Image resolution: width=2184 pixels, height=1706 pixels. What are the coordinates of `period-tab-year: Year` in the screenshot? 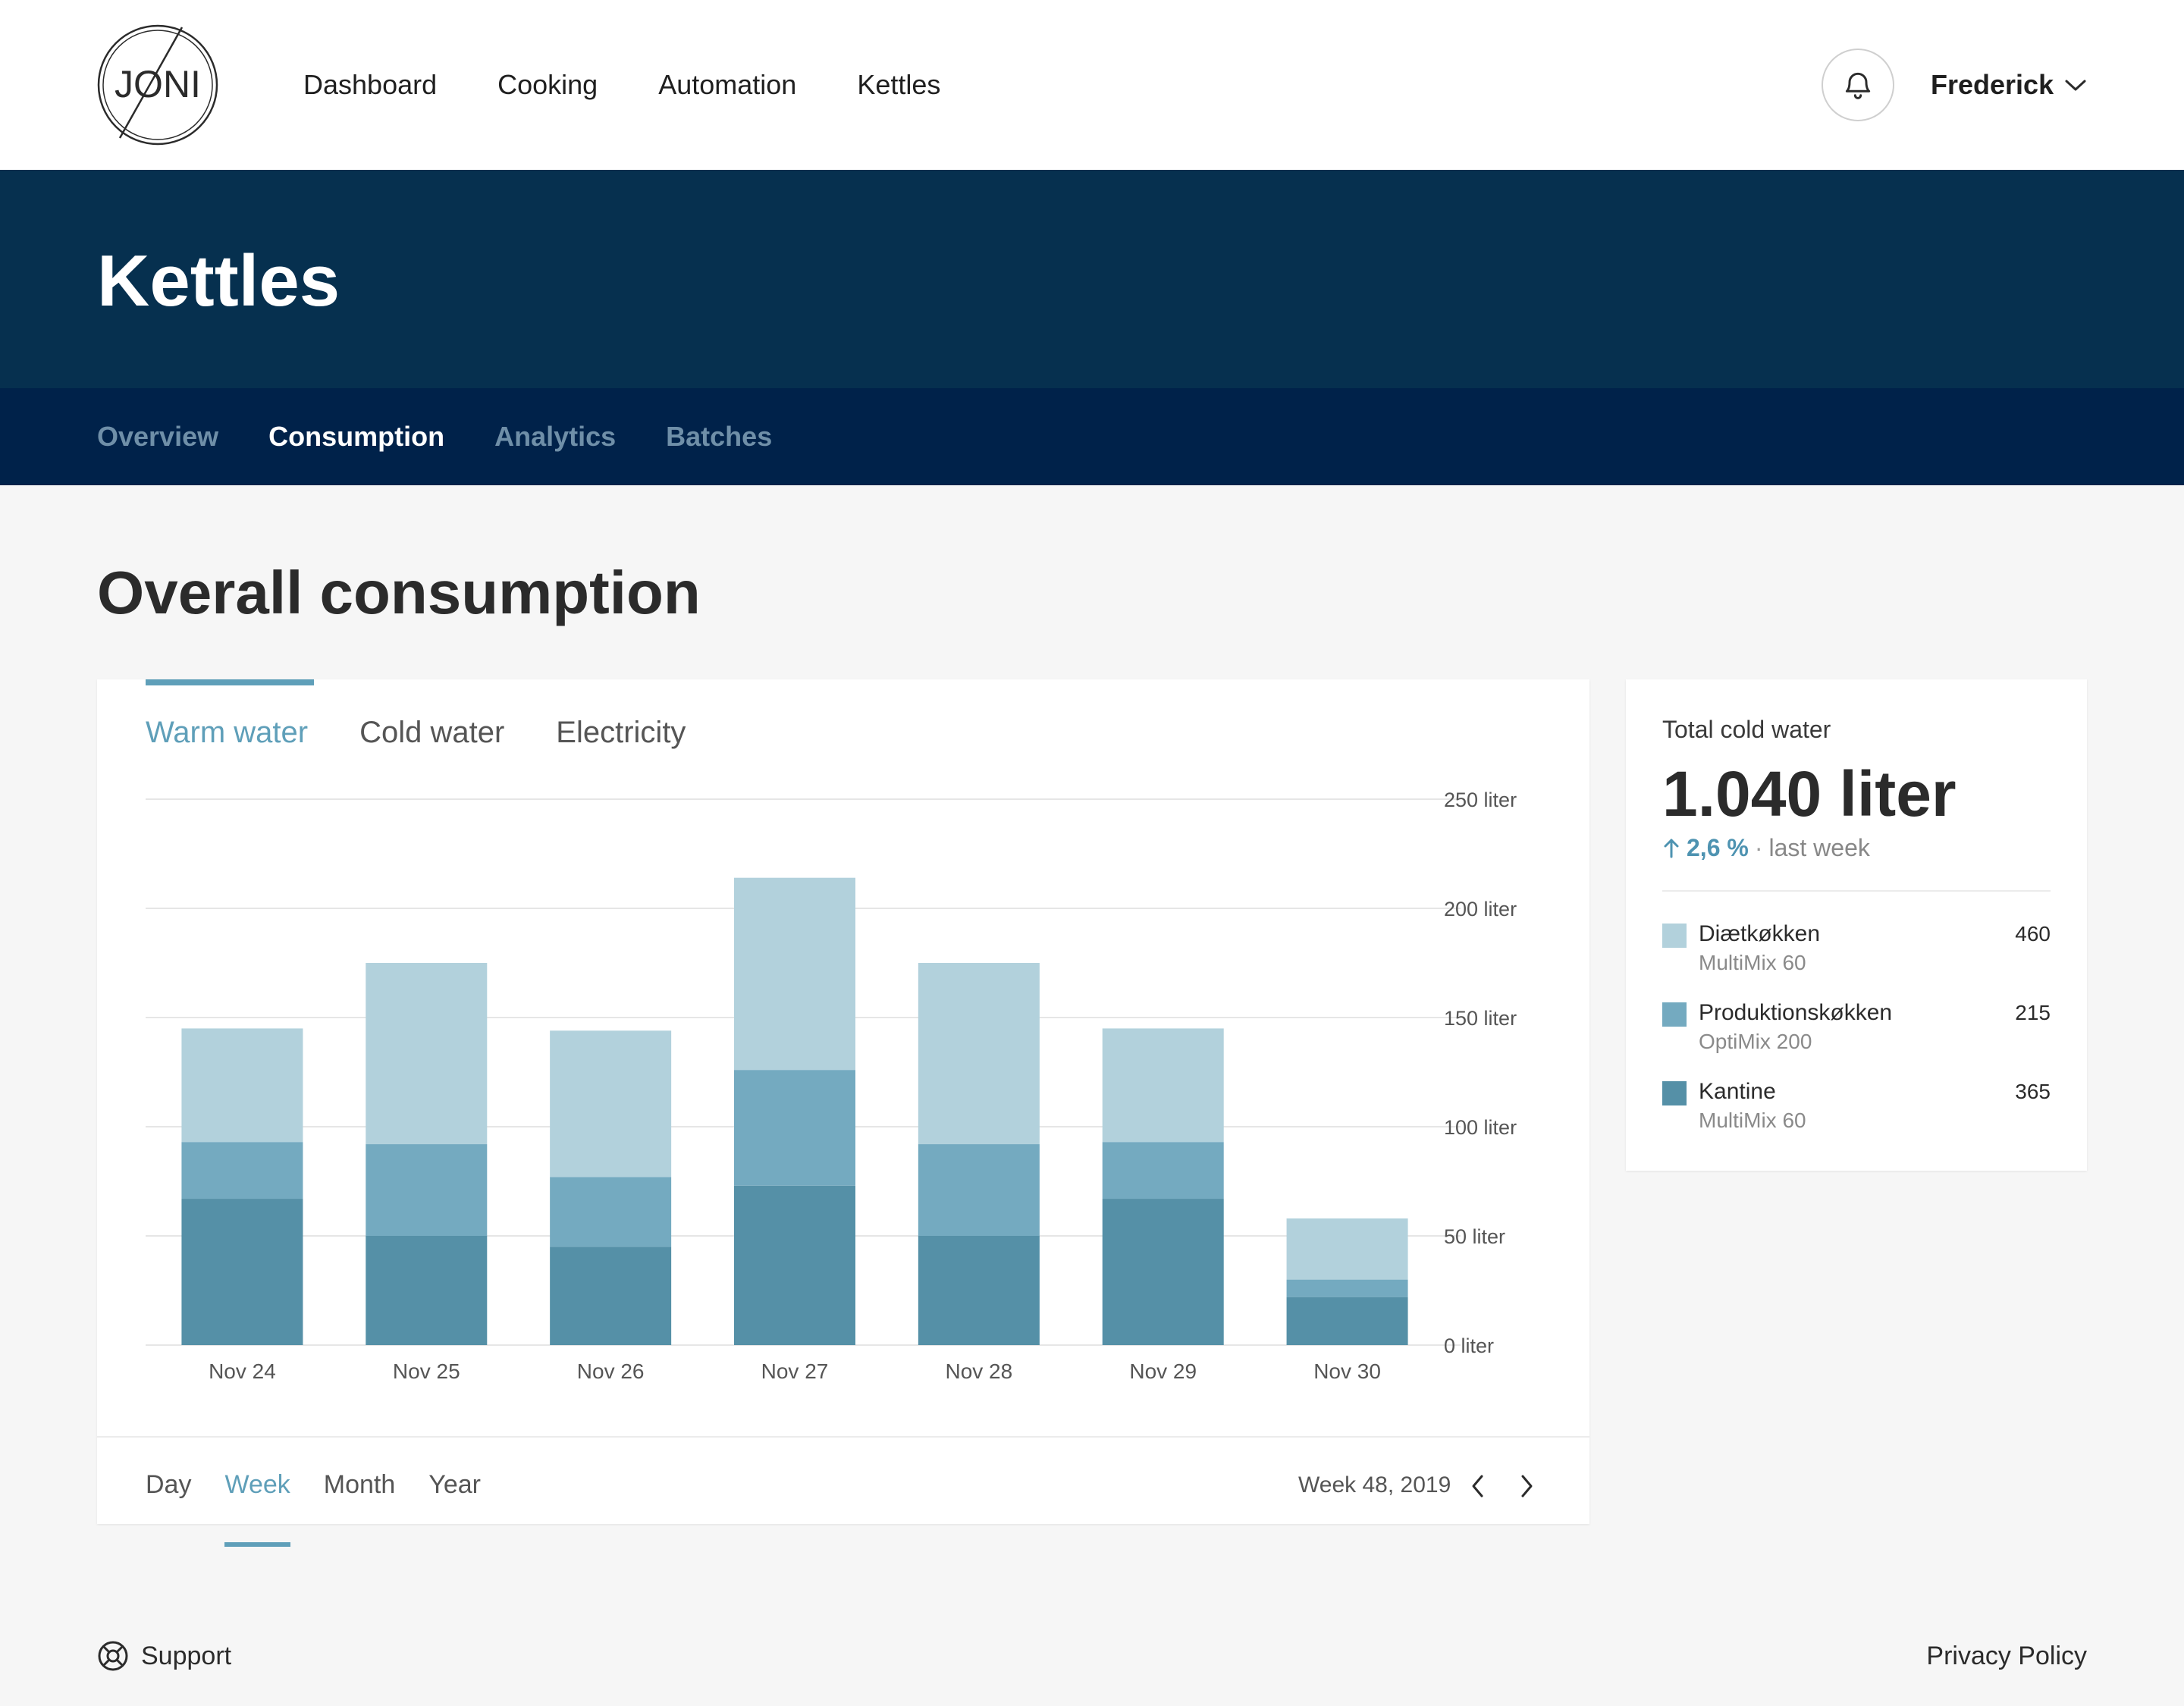 It's located at (454, 1484).